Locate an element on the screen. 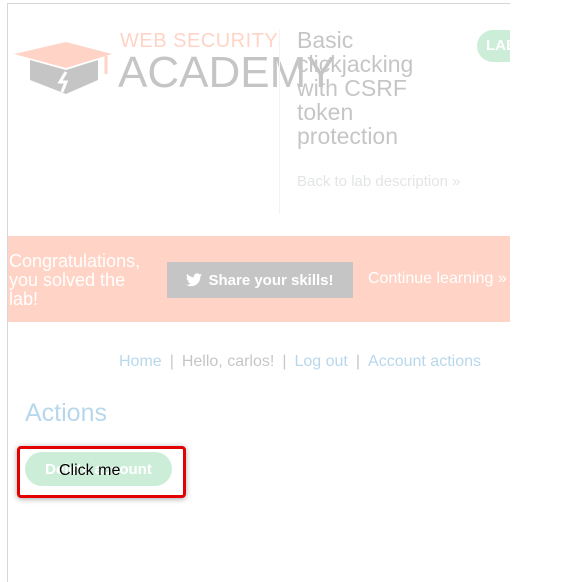 The image size is (570, 582). nav-logout-link: Log out is located at coordinates (320, 361).